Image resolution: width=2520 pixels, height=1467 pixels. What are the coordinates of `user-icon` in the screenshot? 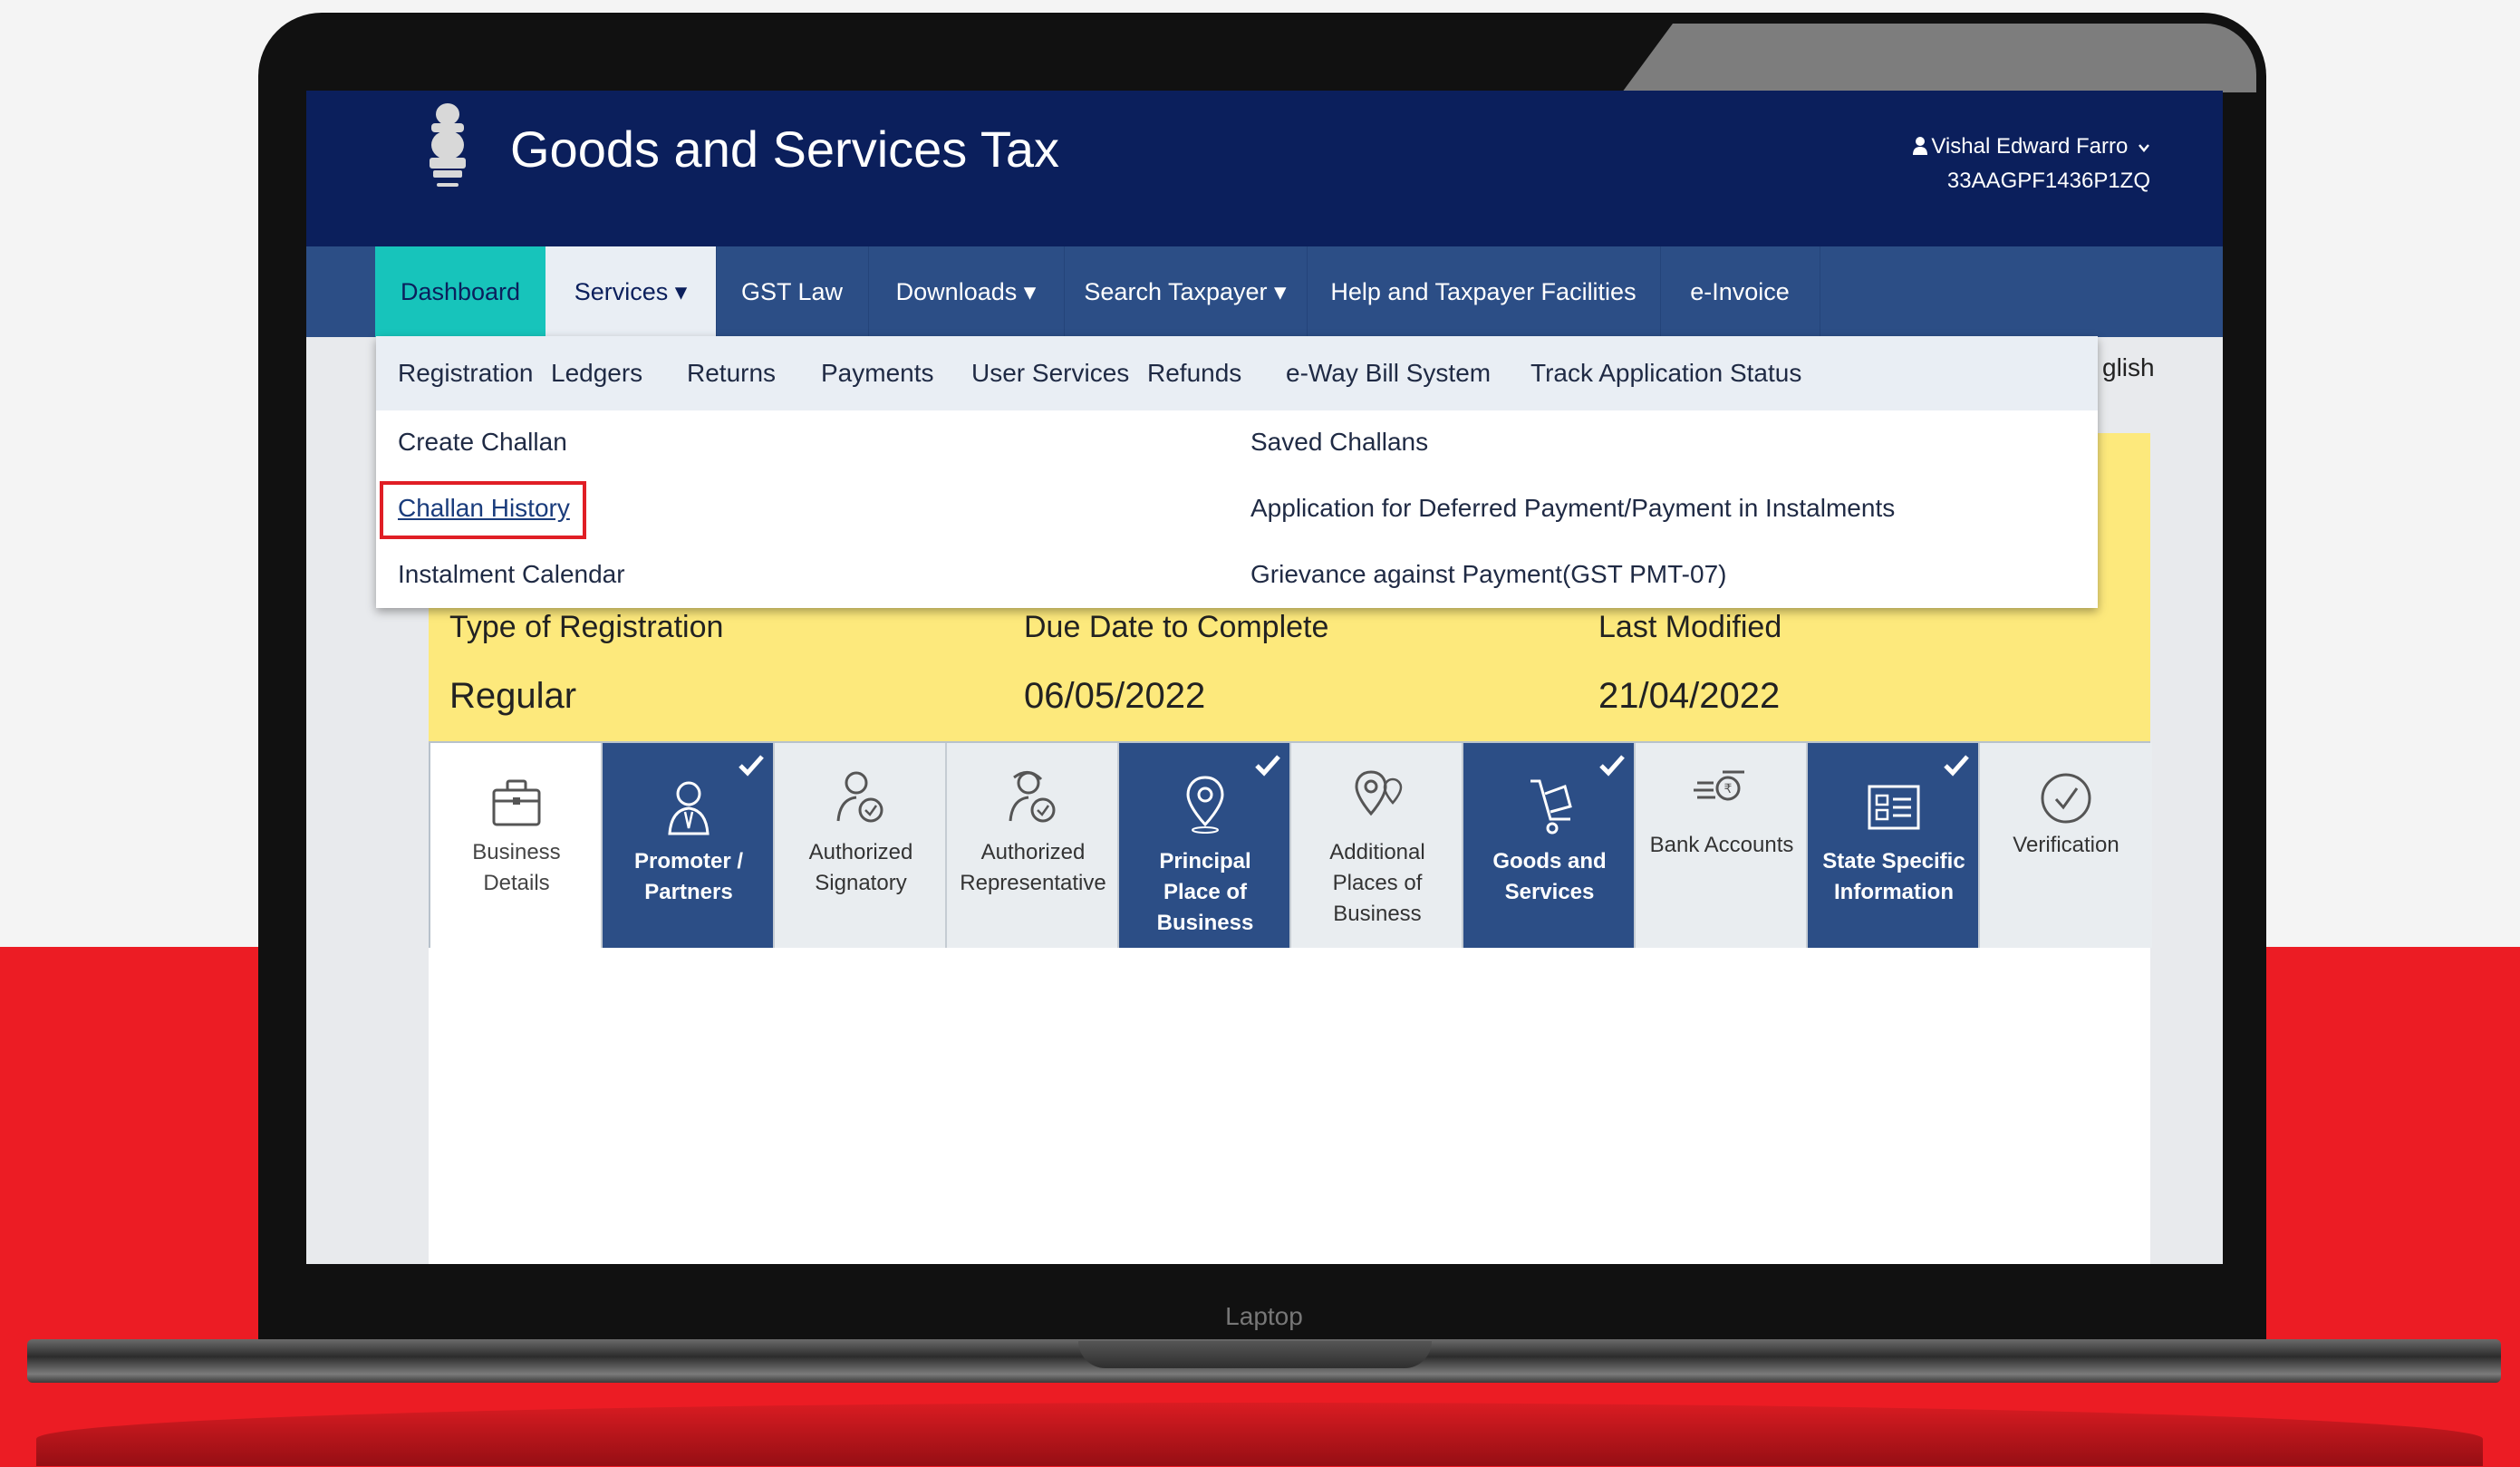 It's located at (1920, 146).